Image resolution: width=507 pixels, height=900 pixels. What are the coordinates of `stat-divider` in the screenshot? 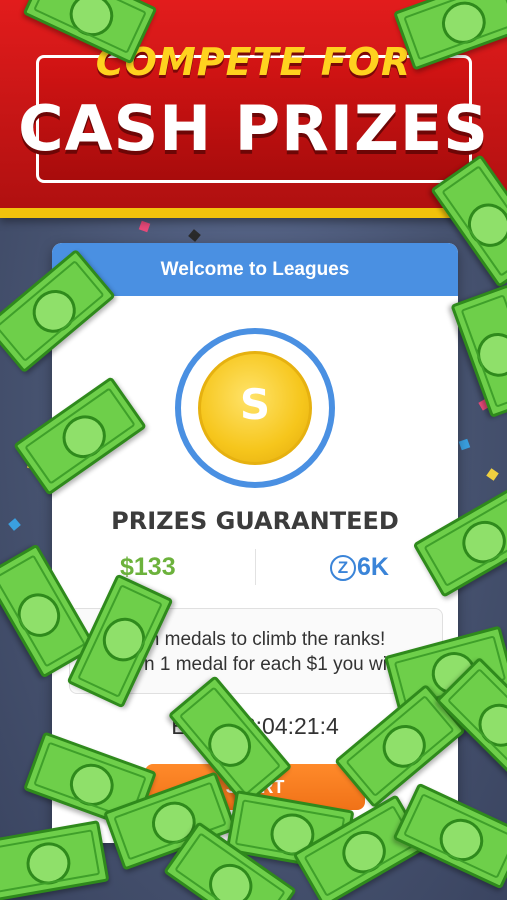 It's located at (255, 567).